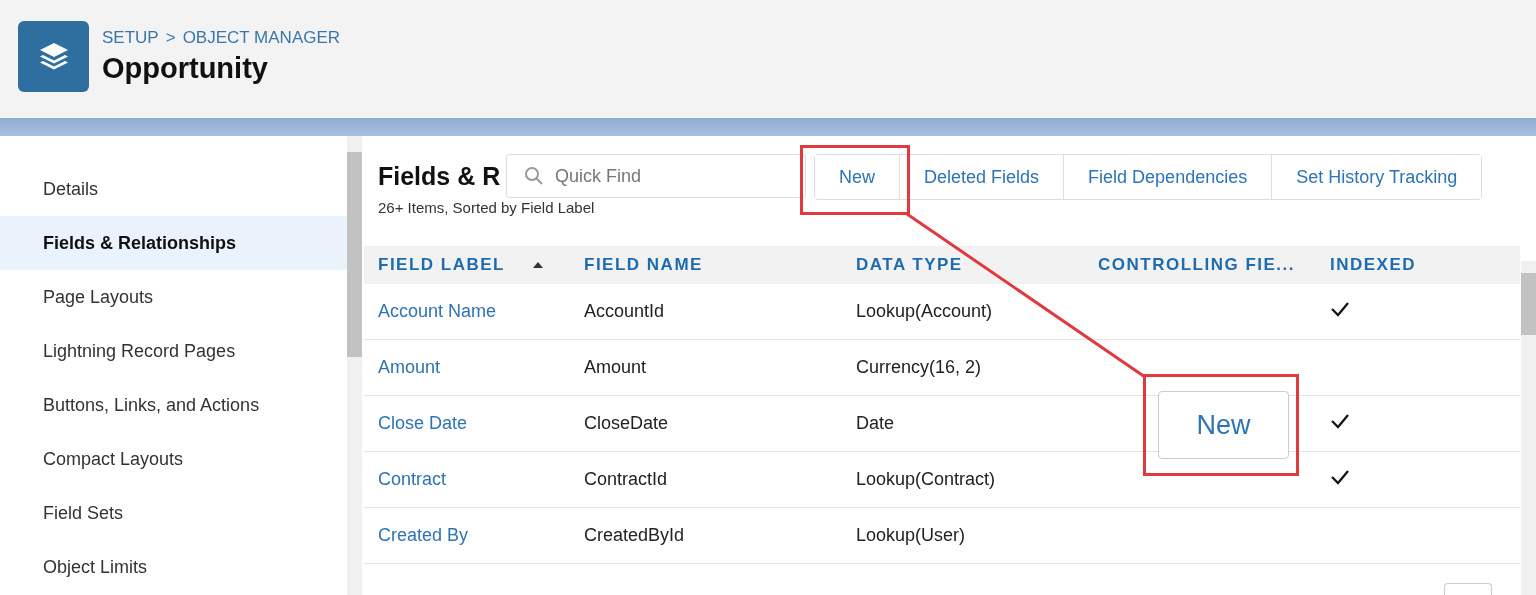 The width and height of the screenshot is (1536, 595). What do you see at coordinates (1373, 265) in the screenshot?
I see `column-header: INDEXED` at bounding box center [1373, 265].